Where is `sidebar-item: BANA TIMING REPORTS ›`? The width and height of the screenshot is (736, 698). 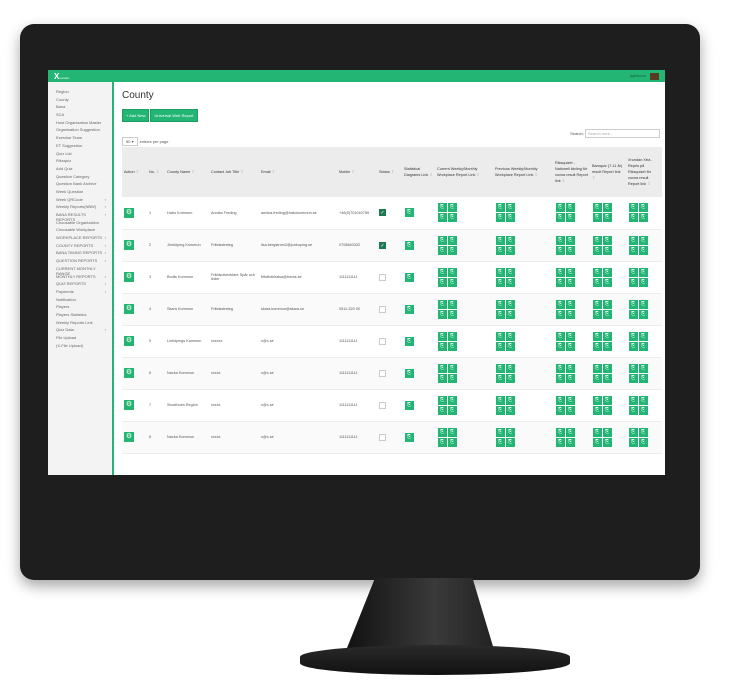
sidebar-item: BANA TIMING REPORTS › is located at coordinates (80, 254).